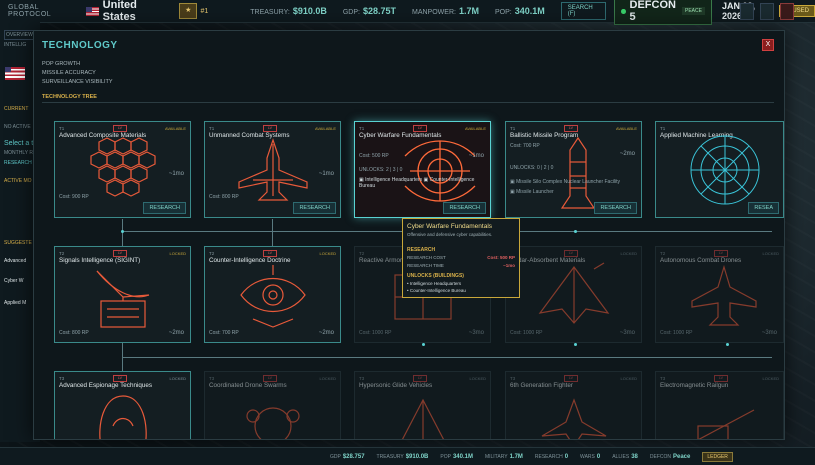  Describe the element at coordinates (347, 456) in the screenshot. I see `bottom-gdp: GDP $28.757` at that location.